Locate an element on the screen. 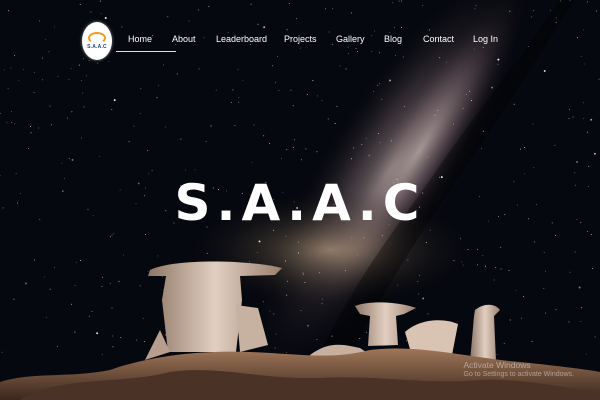  site-logo: S.A.A.C is located at coordinates (97, 41).